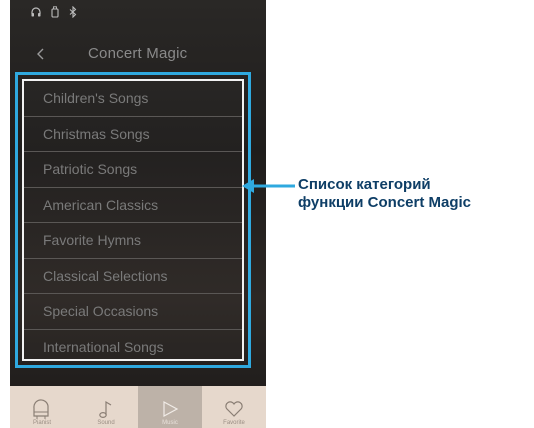 The image size is (534, 428). I want to click on tab-label-music: Music, so click(170, 423).